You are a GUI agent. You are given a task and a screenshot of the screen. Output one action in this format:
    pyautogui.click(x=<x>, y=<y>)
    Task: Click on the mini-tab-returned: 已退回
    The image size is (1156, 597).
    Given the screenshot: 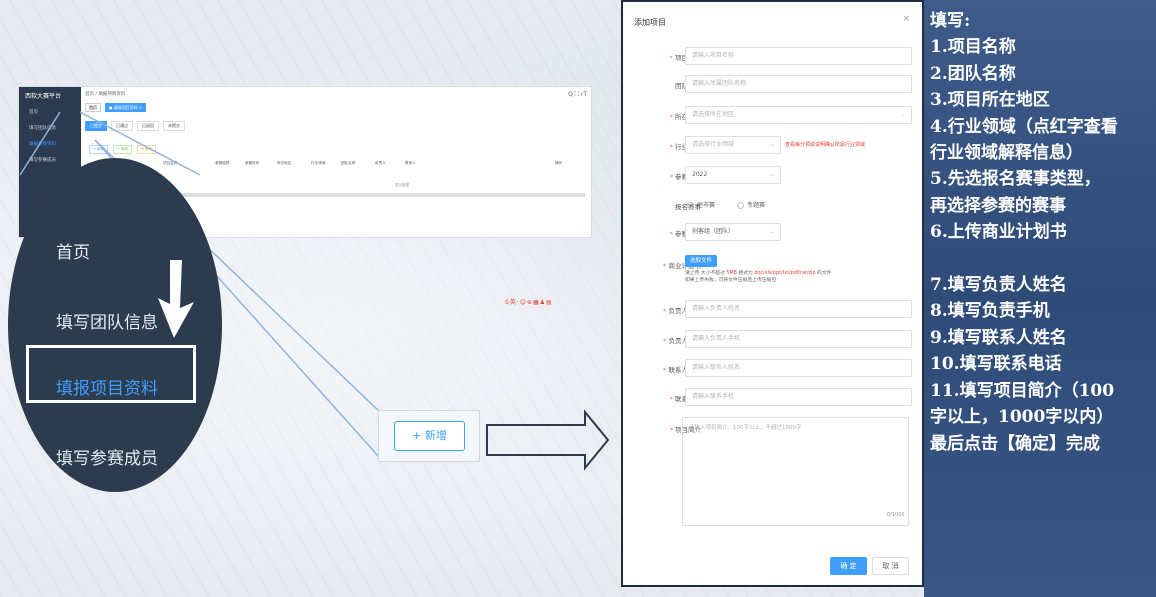 What is the action you would take?
    pyautogui.click(x=148, y=126)
    